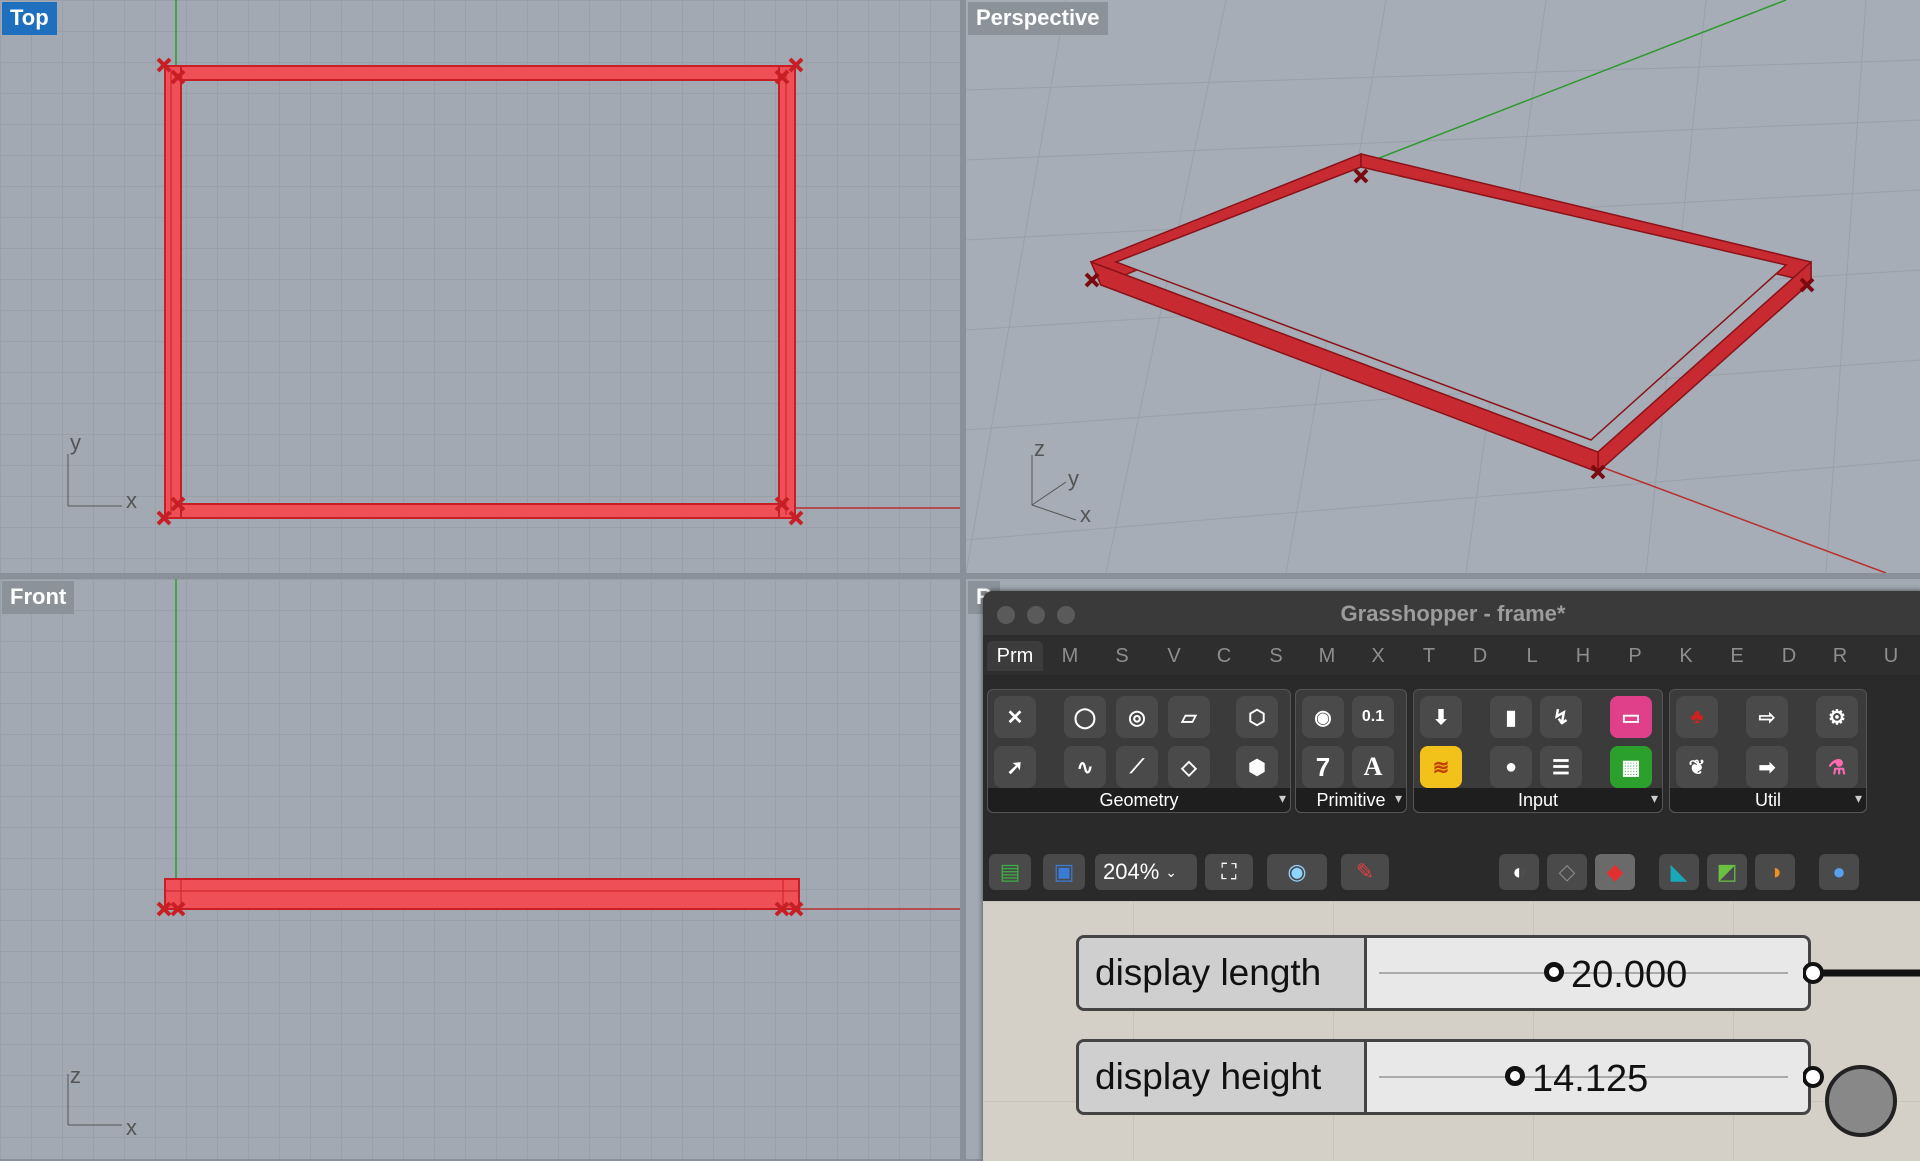  Describe the element at coordinates (1189, 717) in the screenshot. I see `surface-icon: ▱` at that location.